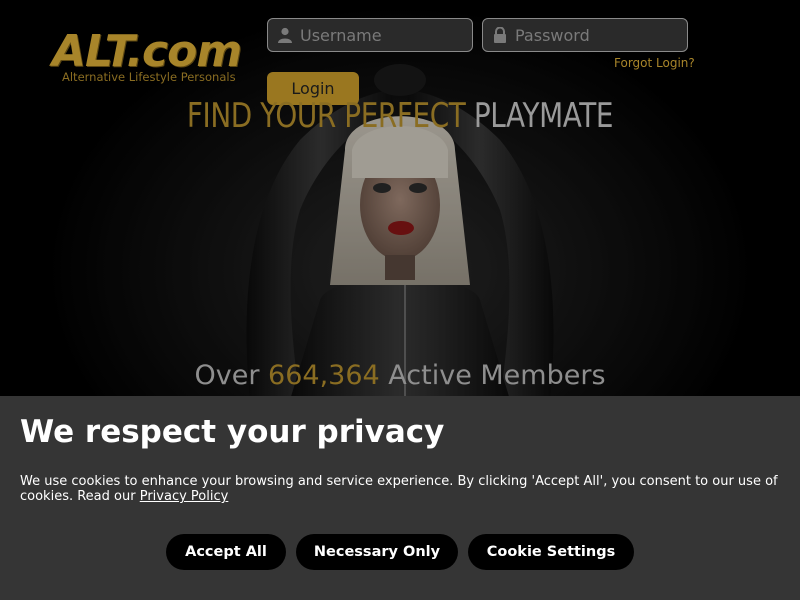  Describe the element at coordinates (232, 432) in the screenshot. I see `cookie-title: We respect your privacy` at that location.